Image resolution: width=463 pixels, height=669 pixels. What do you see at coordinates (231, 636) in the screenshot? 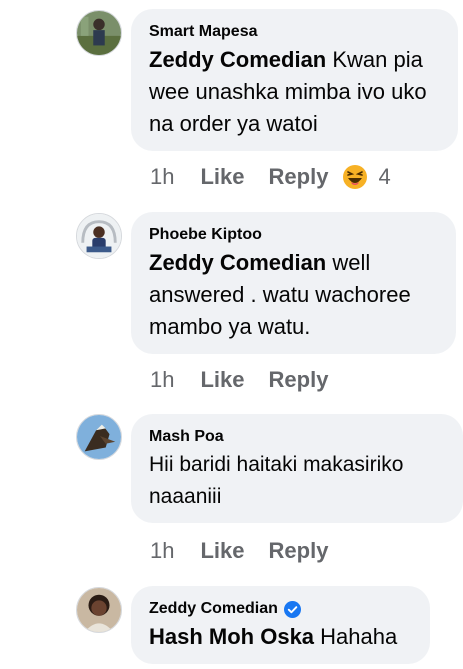
I see `mention-link: Hash Moh Oska` at bounding box center [231, 636].